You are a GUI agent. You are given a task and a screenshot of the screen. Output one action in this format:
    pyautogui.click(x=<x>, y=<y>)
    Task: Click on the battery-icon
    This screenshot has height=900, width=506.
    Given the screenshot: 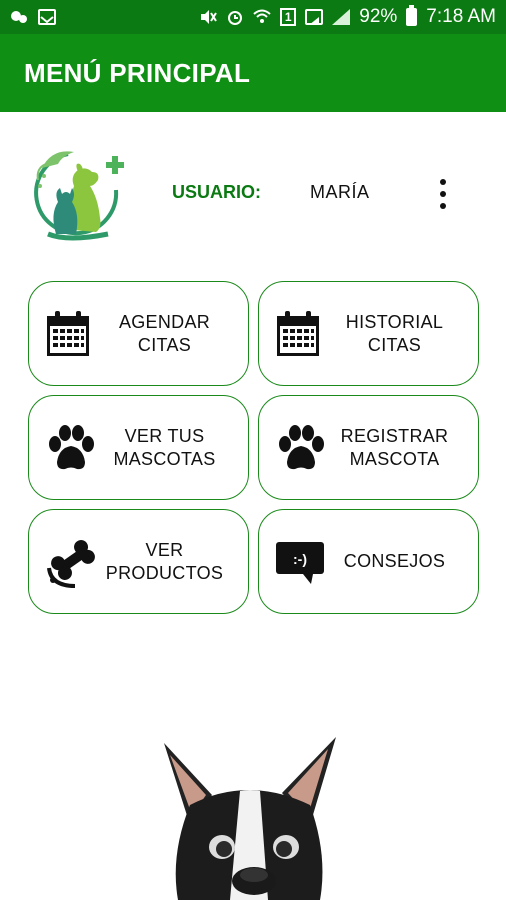 What is the action you would take?
    pyautogui.click(x=412, y=15)
    